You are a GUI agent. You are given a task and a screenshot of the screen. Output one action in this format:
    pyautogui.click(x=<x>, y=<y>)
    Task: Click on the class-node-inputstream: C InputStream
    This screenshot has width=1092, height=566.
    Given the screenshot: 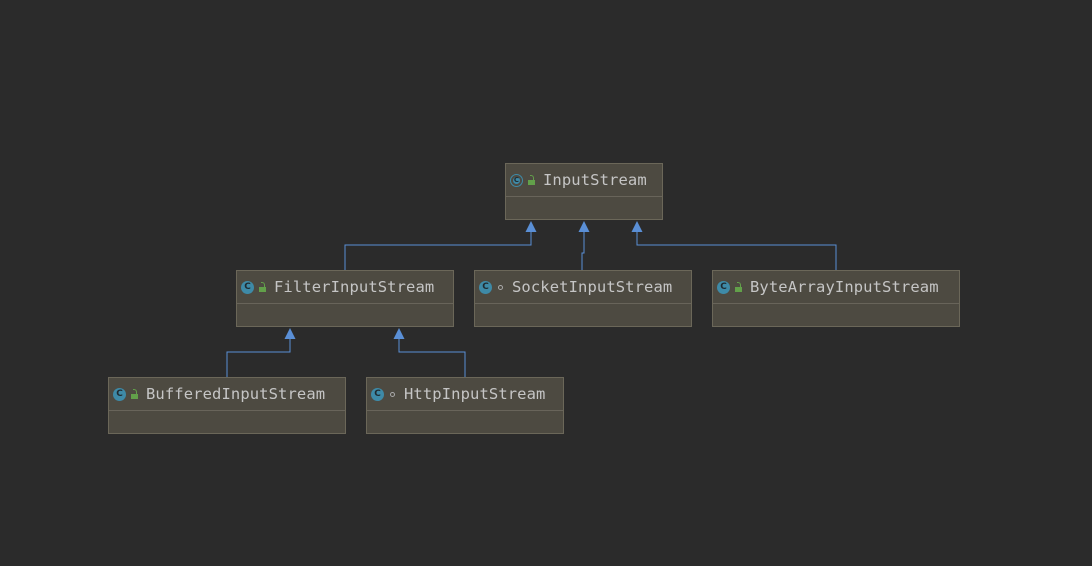 What is the action you would take?
    pyautogui.click(x=584, y=191)
    